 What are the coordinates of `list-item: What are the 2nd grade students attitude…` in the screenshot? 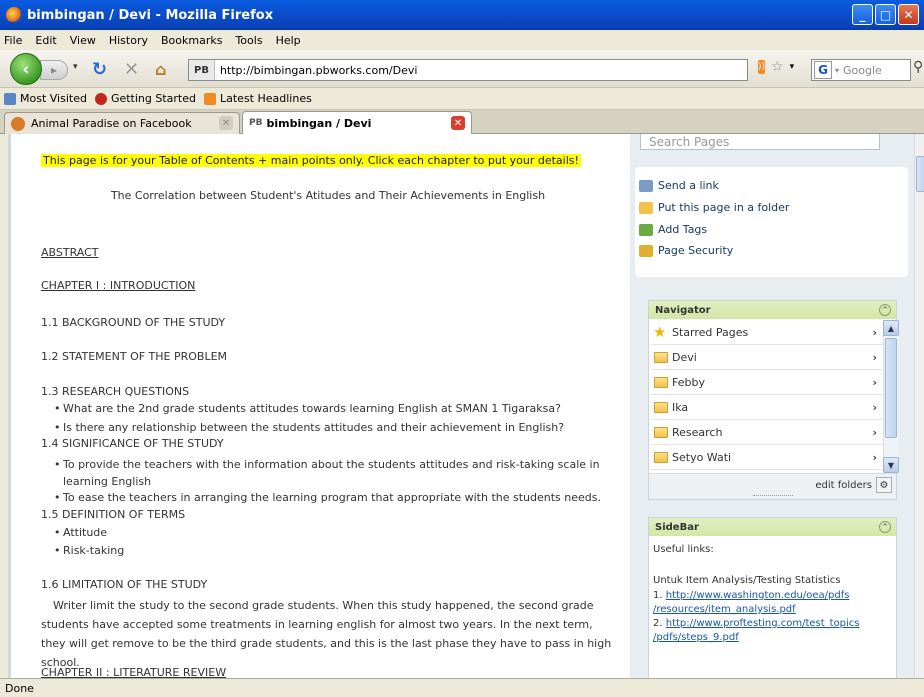 It's located at (307, 408).